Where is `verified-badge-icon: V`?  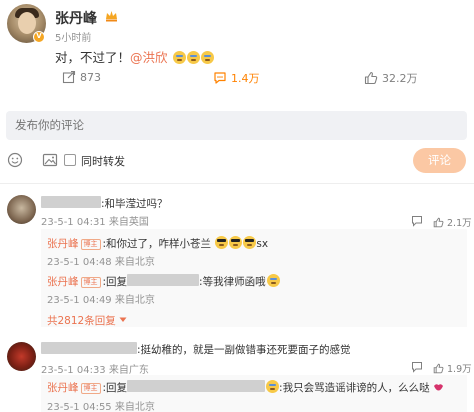 verified-badge-icon: V is located at coordinates (39, 37).